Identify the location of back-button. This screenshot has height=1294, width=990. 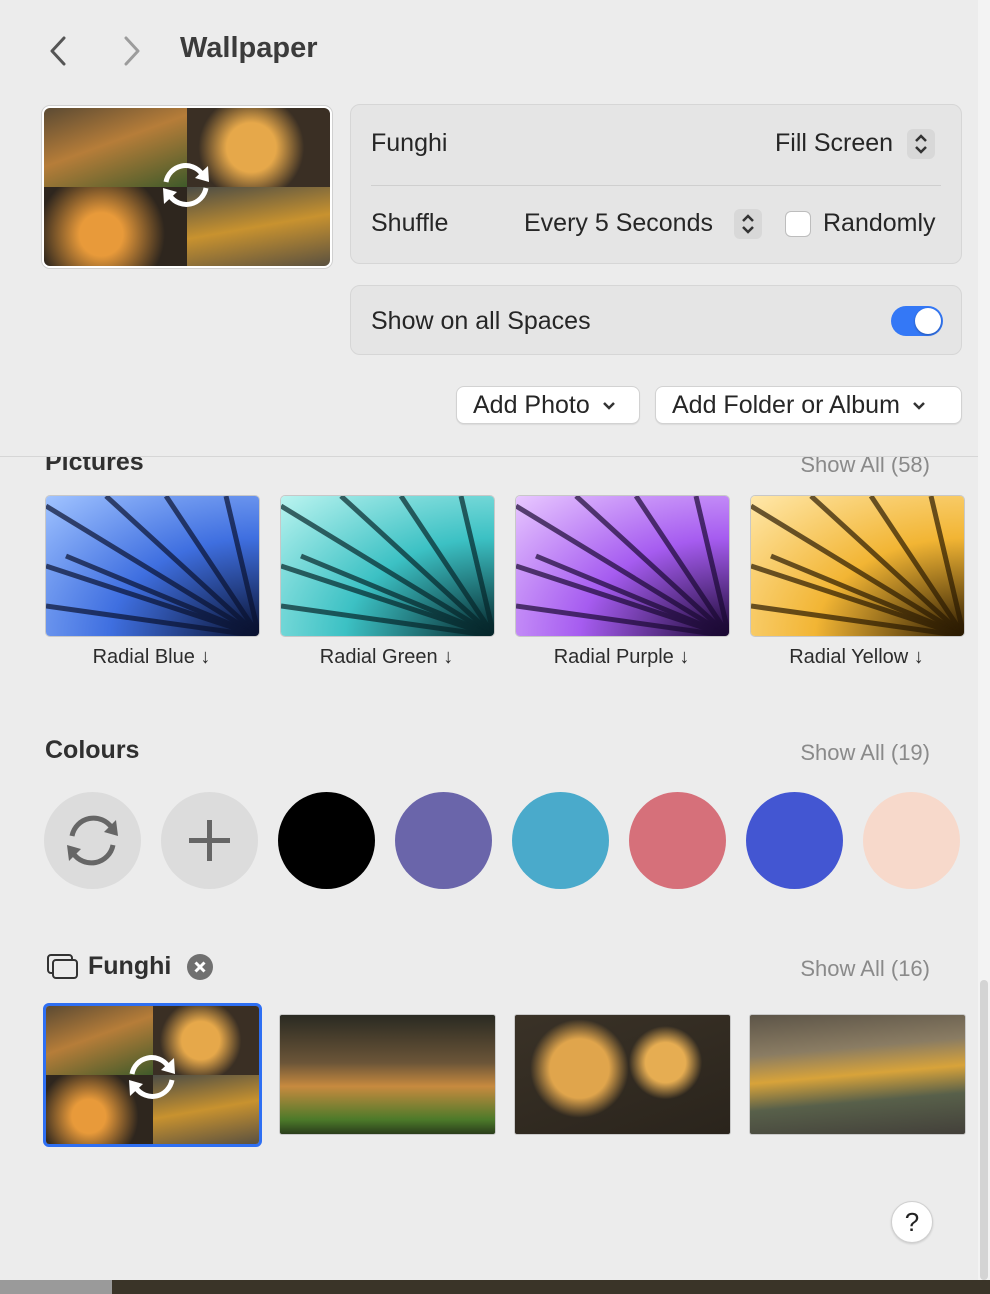
(59, 51).